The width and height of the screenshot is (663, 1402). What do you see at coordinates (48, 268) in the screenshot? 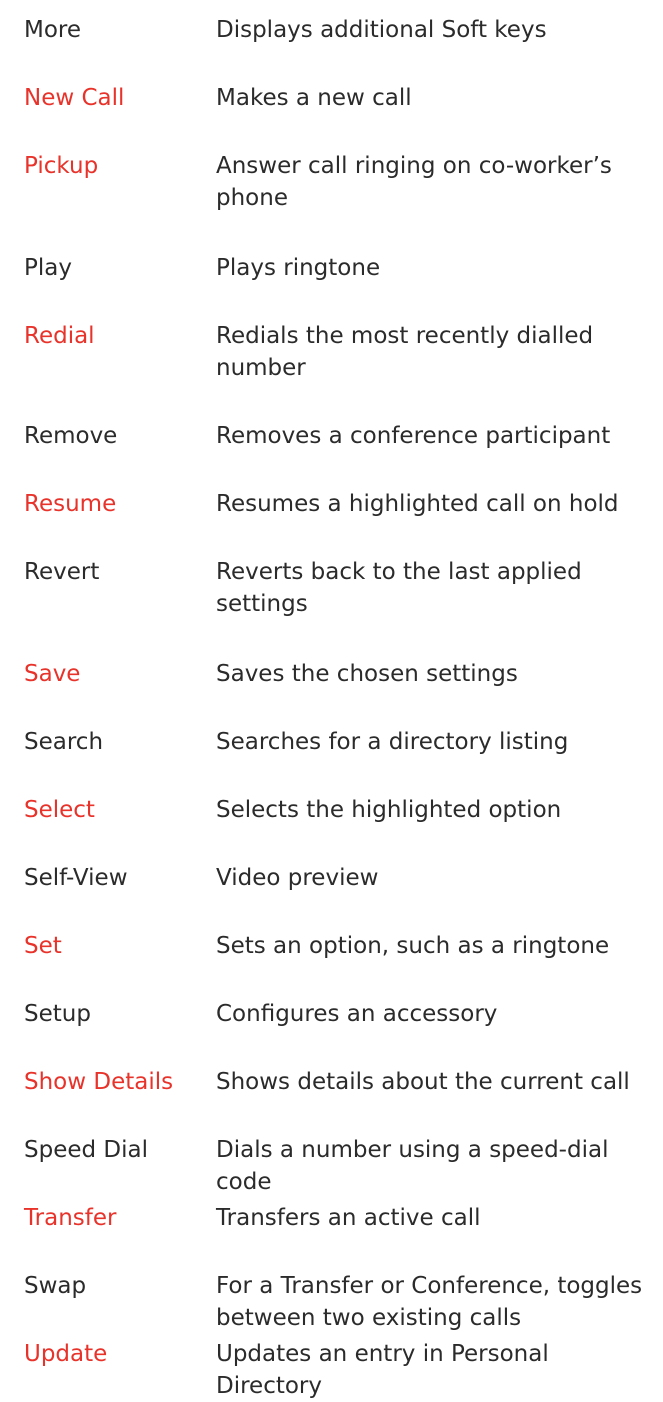
I see `softkey-name: Play` at bounding box center [48, 268].